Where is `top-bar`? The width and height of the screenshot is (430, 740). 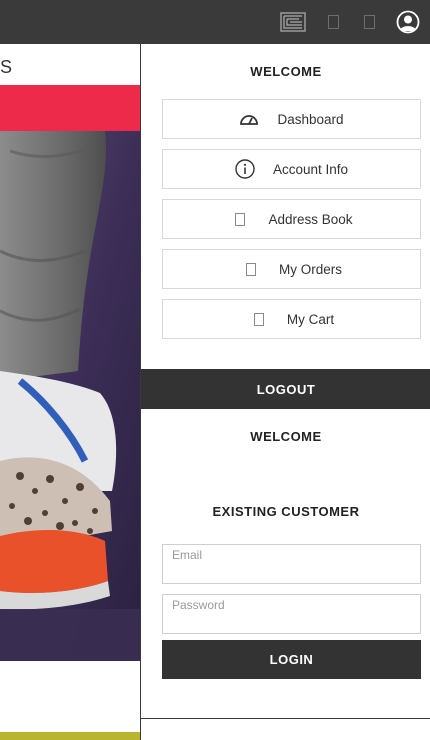 top-bar is located at coordinates (215, 22).